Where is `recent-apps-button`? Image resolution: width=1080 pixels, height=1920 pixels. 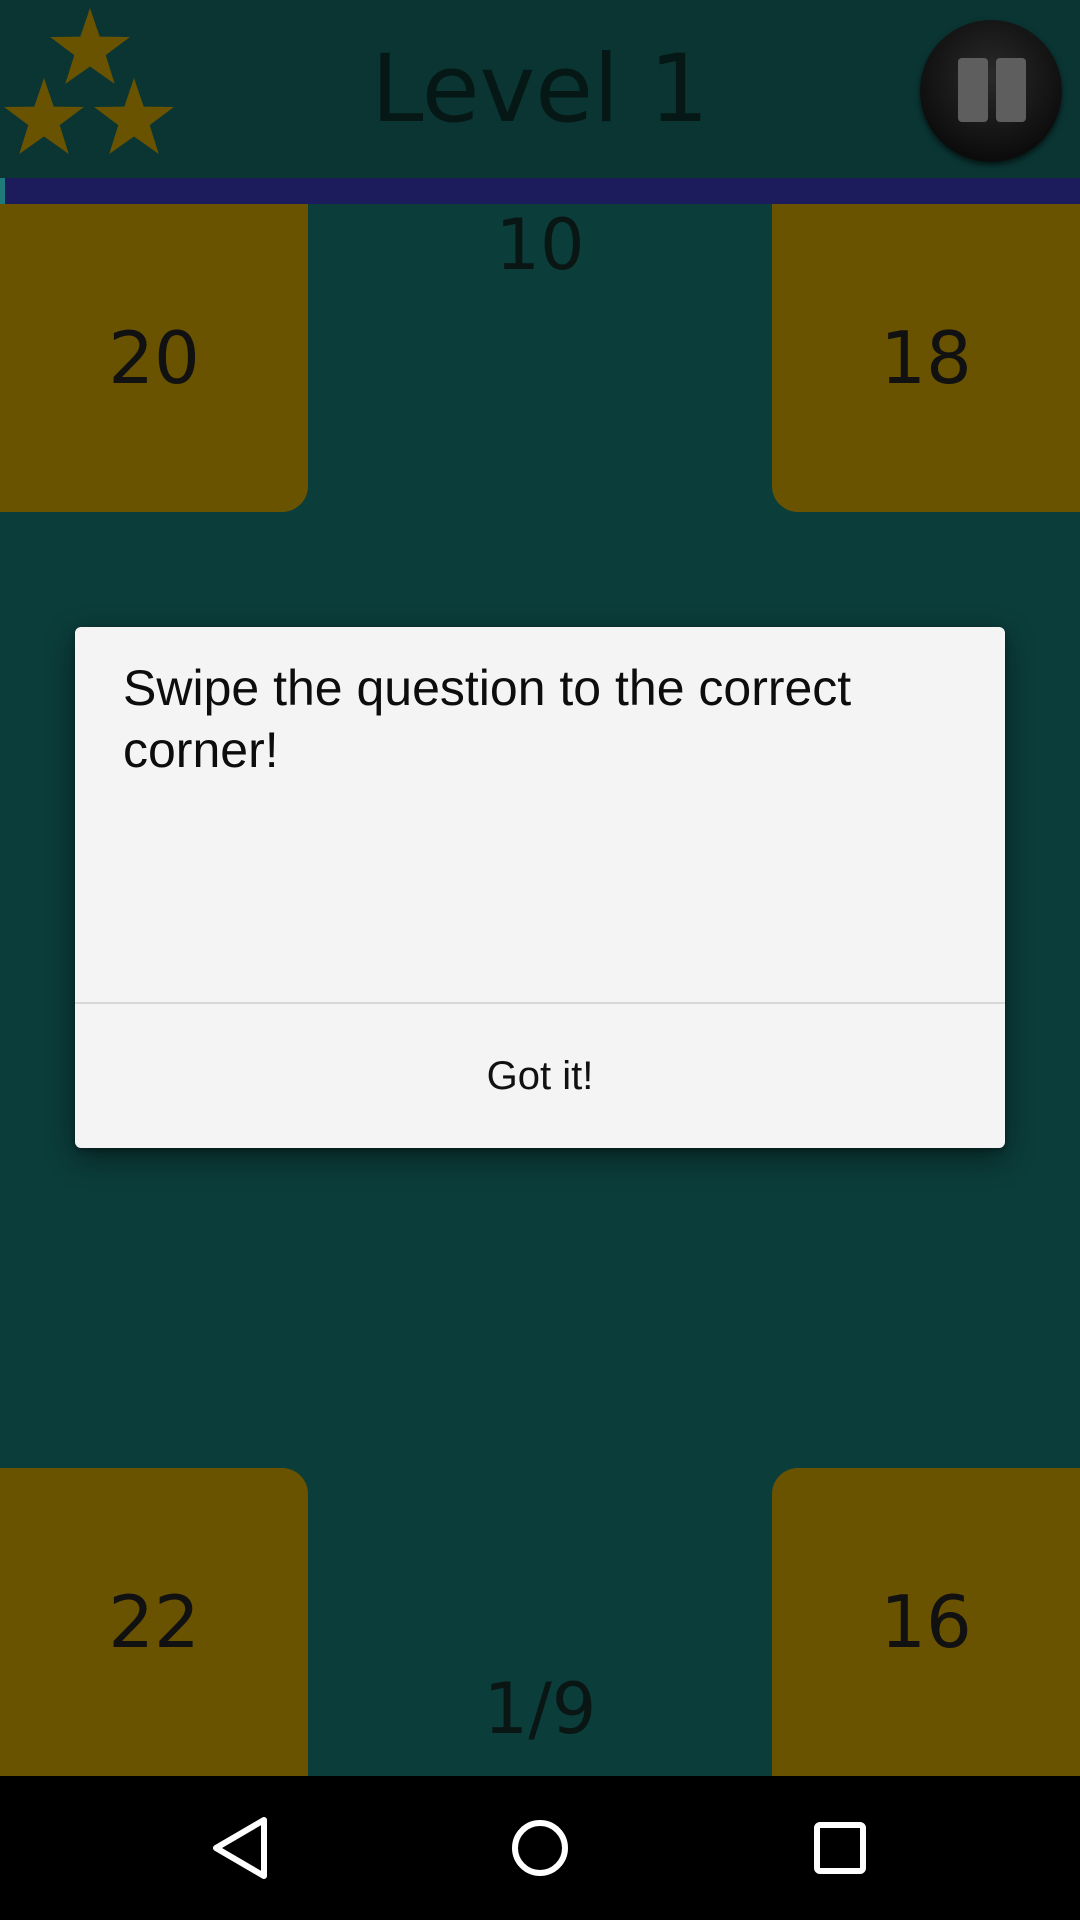 recent-apps-button is located at coordinates (840, 1848).